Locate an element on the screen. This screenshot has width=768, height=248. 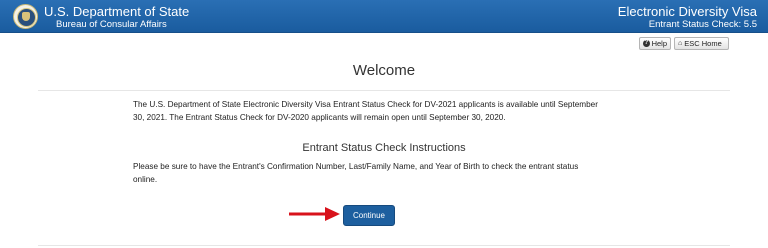
esc-home-button: ⌂ ESC Home is located at coordinates (701, 43).